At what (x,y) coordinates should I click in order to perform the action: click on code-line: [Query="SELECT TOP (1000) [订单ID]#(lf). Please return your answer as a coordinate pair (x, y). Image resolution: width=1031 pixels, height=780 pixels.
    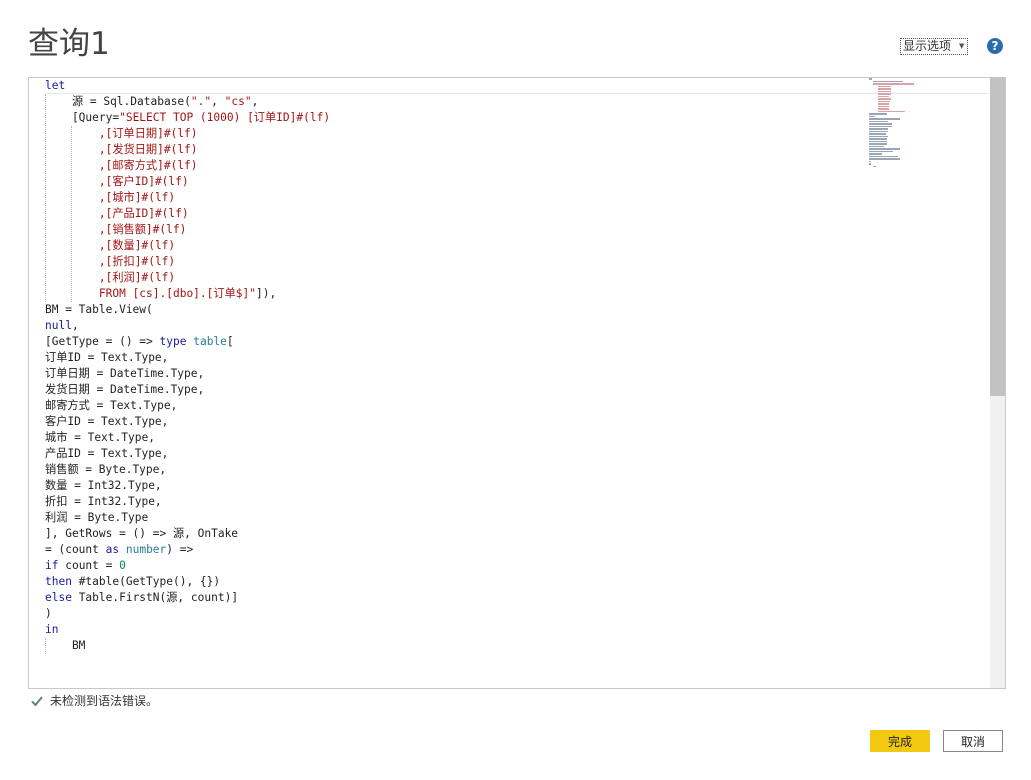
    Looking at the image, I should click on (457, 118).